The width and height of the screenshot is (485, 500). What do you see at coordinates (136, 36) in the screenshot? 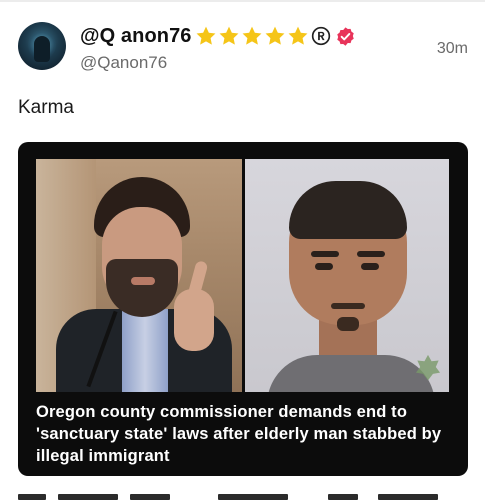
I see `display-name: @Q anon76` at bounding box center [136, 36].